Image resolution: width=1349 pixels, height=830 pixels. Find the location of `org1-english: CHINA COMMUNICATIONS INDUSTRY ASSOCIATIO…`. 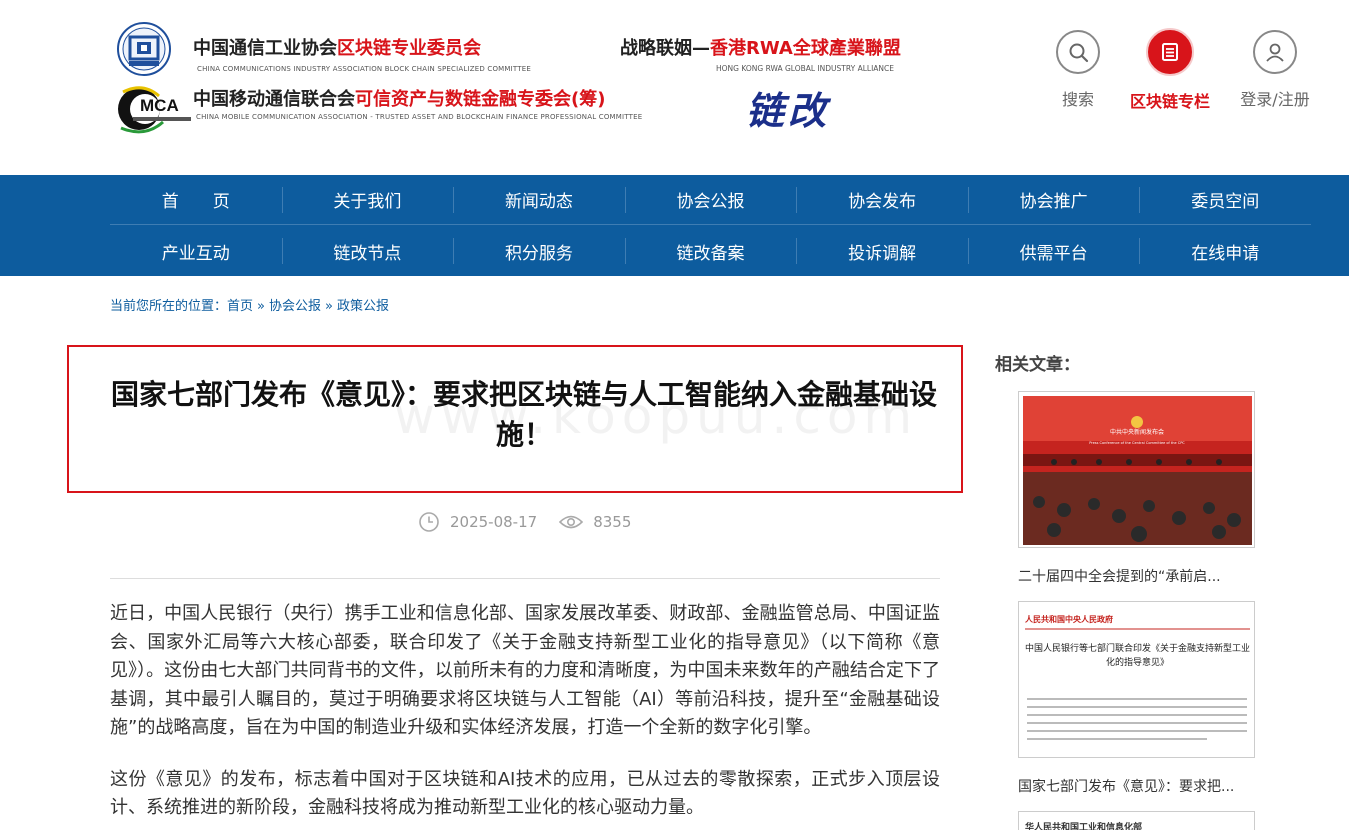

org1-english: CHINA COMMUNICATIONS INDUSTRY ASSOCIATIO… is located at coordinates (364, 69).